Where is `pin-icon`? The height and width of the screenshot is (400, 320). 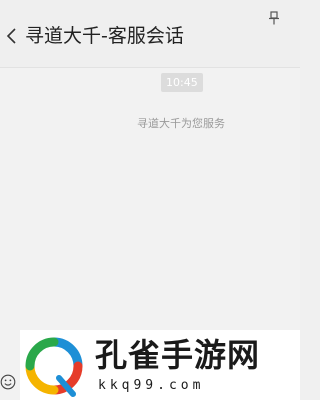
pin-icon is located at coordinates (274, 18).